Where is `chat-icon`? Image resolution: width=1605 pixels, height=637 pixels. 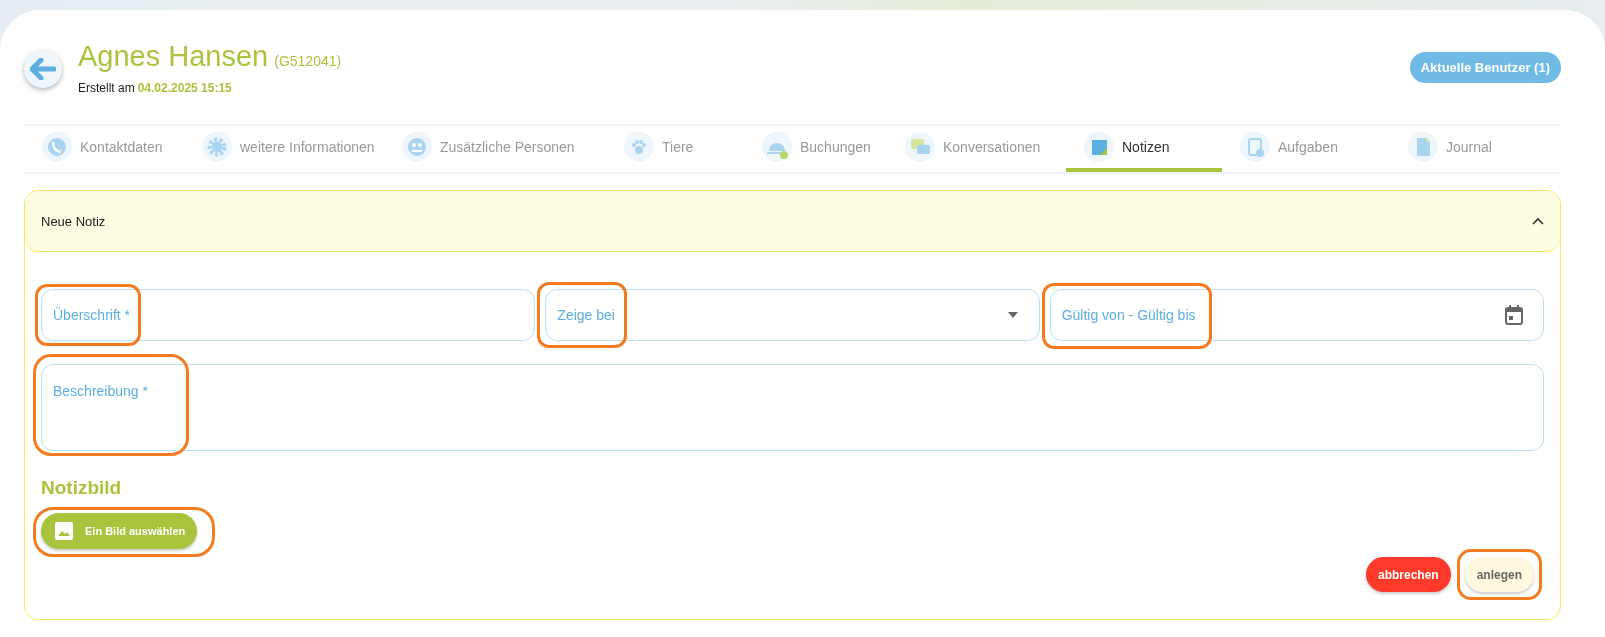 chat-icon is located at coordinates (920, 147).